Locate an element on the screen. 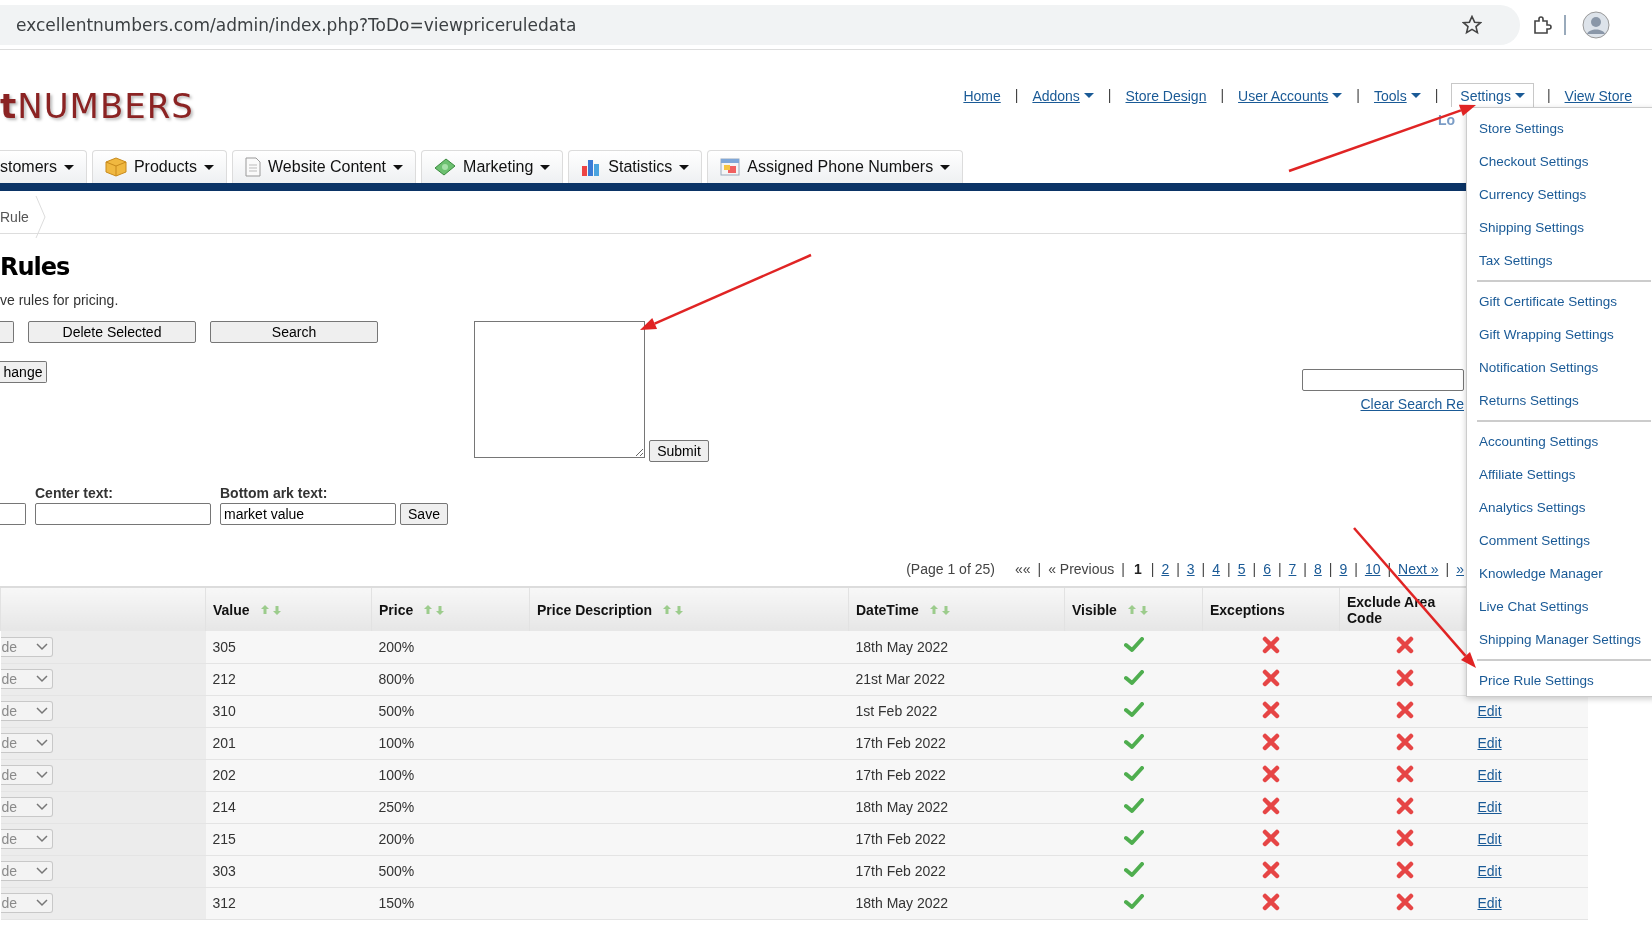  puzzle-icon is located at coordinates (1542, 24).